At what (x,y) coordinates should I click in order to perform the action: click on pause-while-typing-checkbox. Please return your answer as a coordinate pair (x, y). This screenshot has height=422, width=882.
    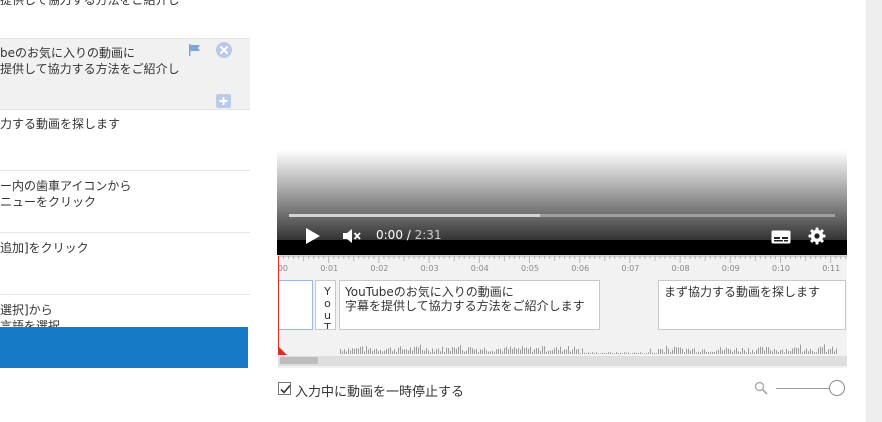
    Looking at the image, I should click on (284, 388).